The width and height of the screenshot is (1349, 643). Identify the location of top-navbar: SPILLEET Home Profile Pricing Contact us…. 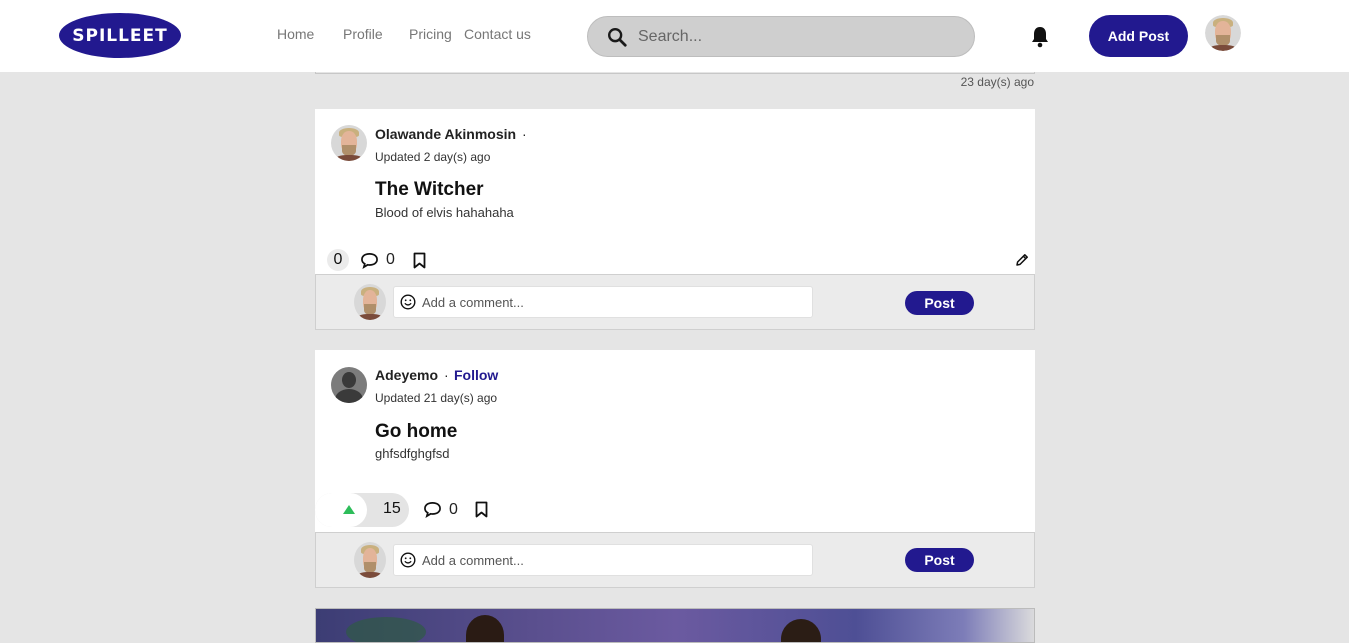
(674, 36).